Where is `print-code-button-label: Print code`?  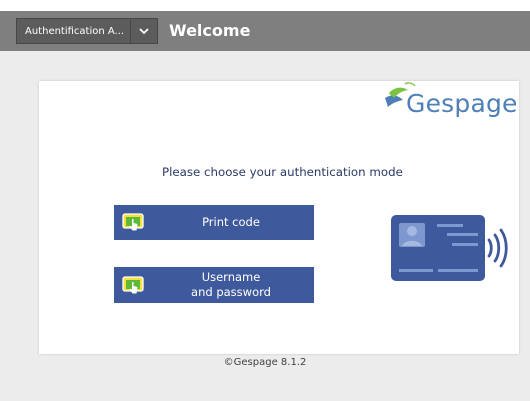
print-code-button-label: Print code is located at coordinates (231, 222).